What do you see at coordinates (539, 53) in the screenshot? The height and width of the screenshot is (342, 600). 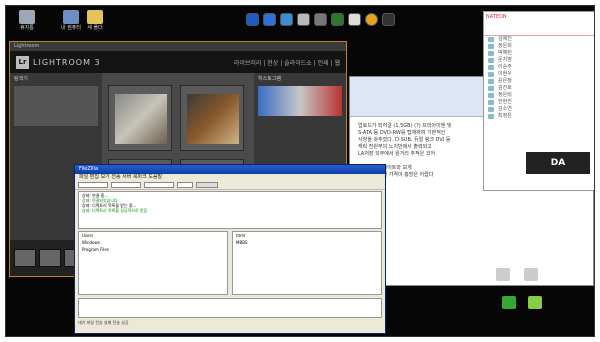 I see `contact-item: 박혜린` at bounding box center [539, 53].